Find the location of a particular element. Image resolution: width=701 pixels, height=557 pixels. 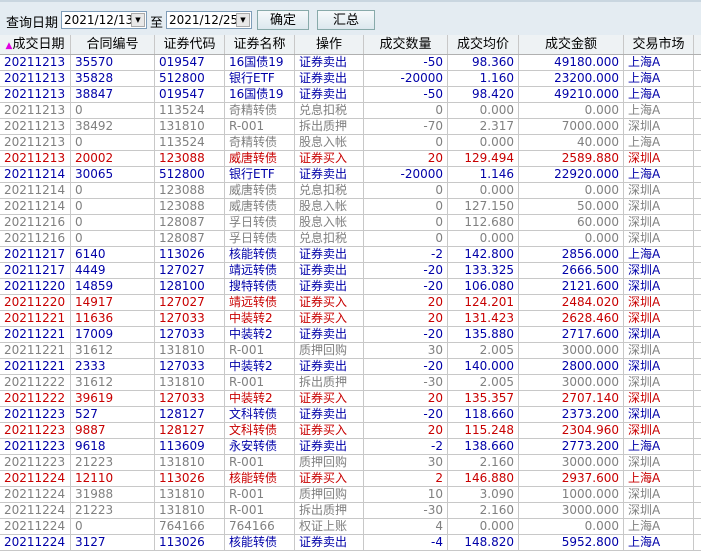

cell-contract-no: 2333 is located at coordinates (113, 366).